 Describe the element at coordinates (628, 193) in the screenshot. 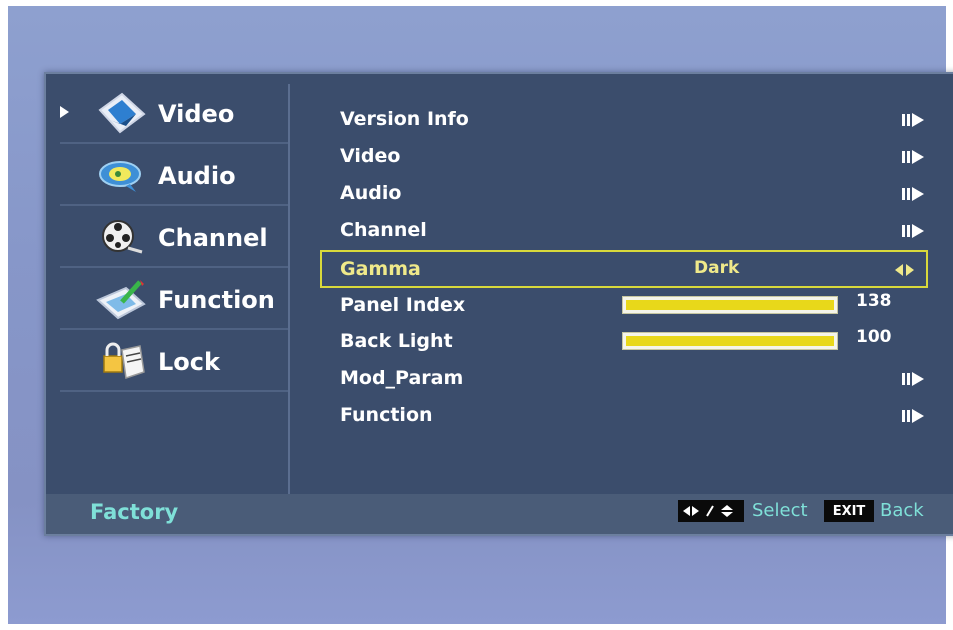

I see `option-audio: Audio` at that location.